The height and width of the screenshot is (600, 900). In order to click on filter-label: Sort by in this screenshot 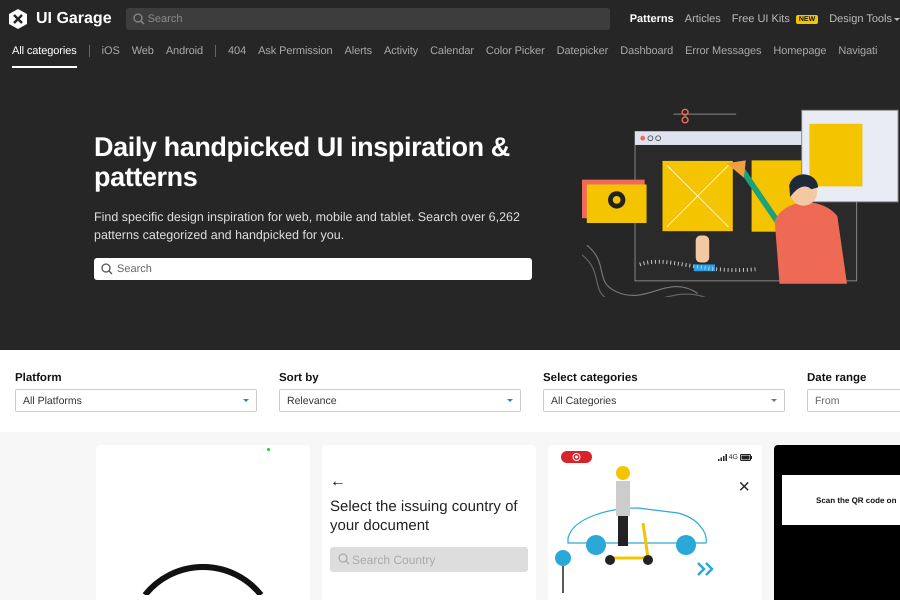, I will do `click(299, 378)`.